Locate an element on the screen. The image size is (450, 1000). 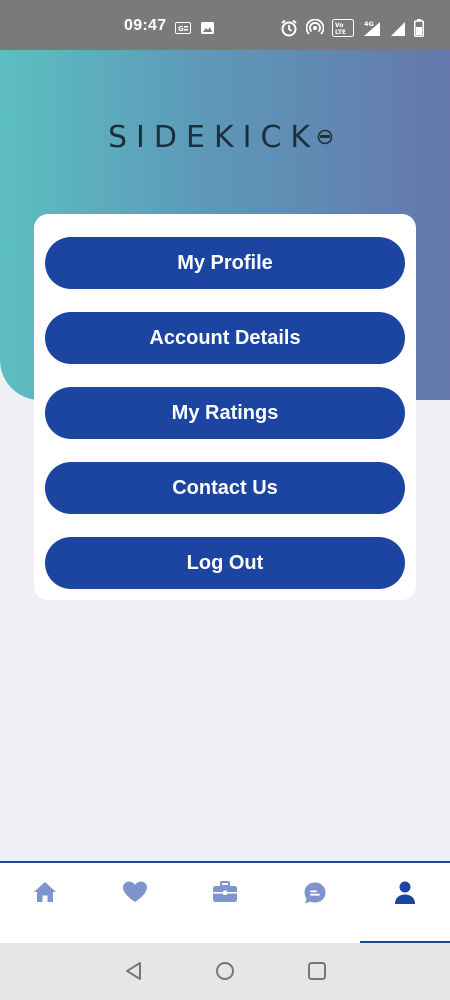
nav-item-jobs is located at coordinates (225, 903).